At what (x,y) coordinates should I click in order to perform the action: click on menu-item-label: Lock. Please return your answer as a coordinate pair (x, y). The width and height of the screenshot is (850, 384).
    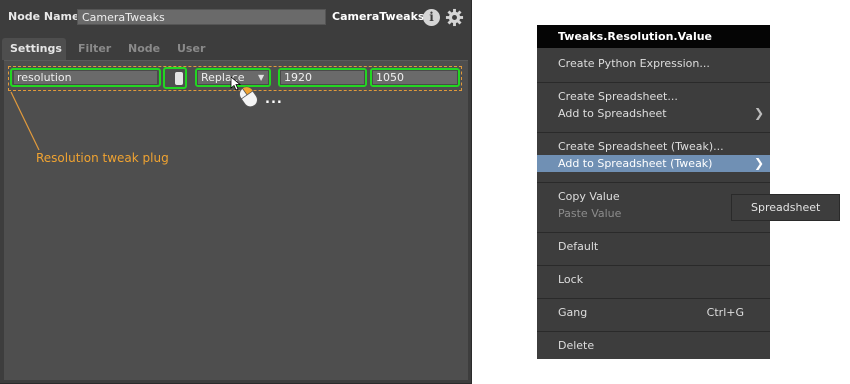
    Looking at the image, I should click on (571, 279).